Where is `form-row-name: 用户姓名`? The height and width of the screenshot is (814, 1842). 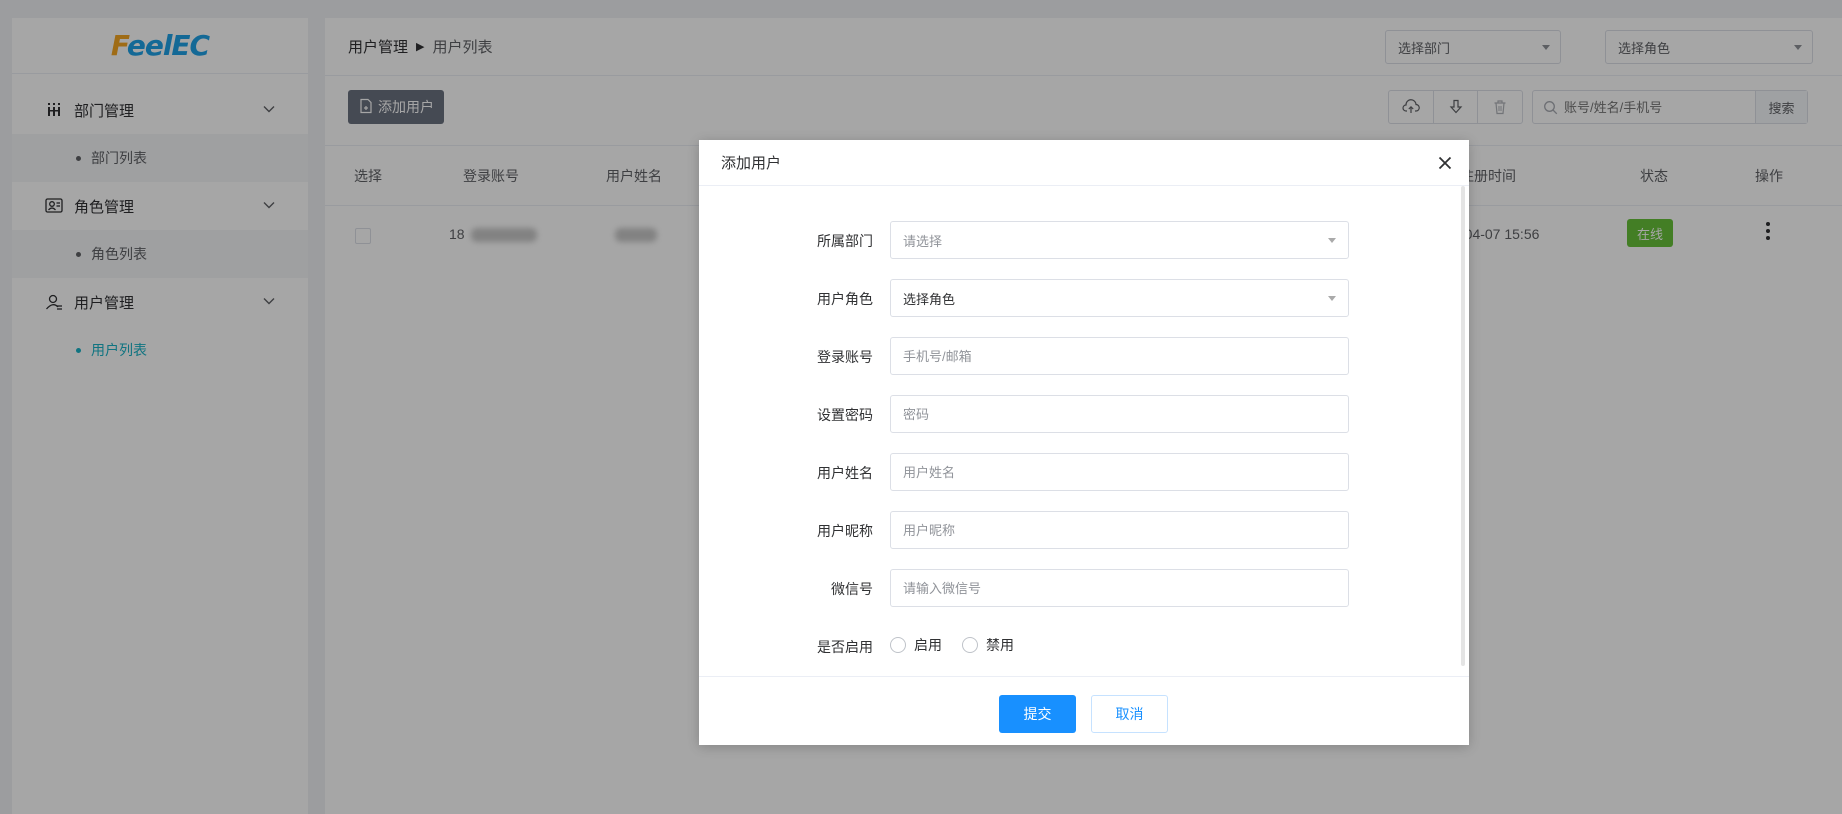
form-row-name: 用户姓名 is located at coordinates (1084, 471).